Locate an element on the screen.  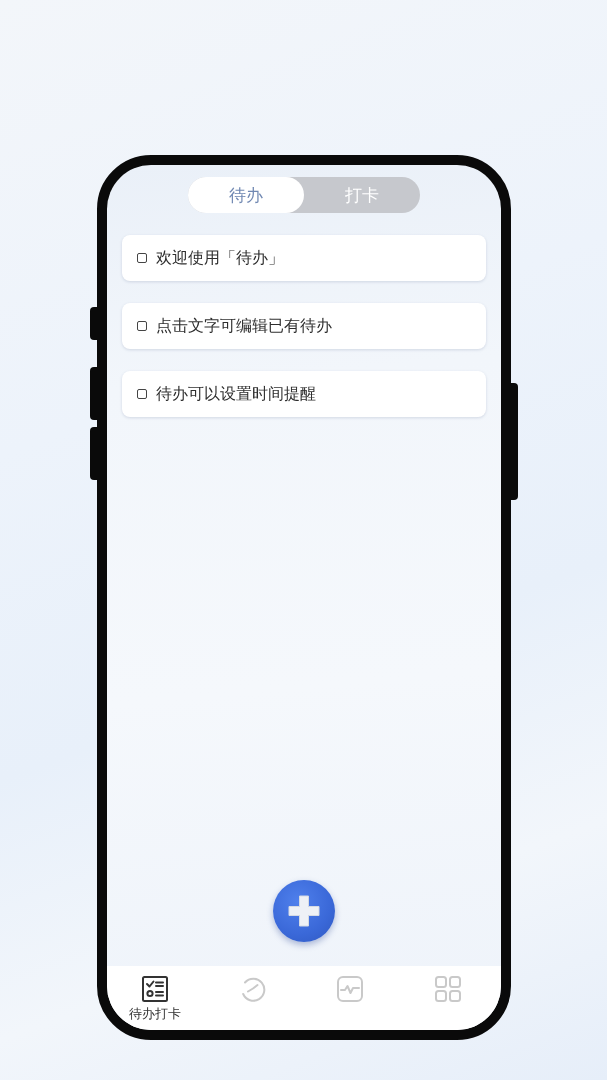
tab: 待办 is located at coordinates (245, 195).